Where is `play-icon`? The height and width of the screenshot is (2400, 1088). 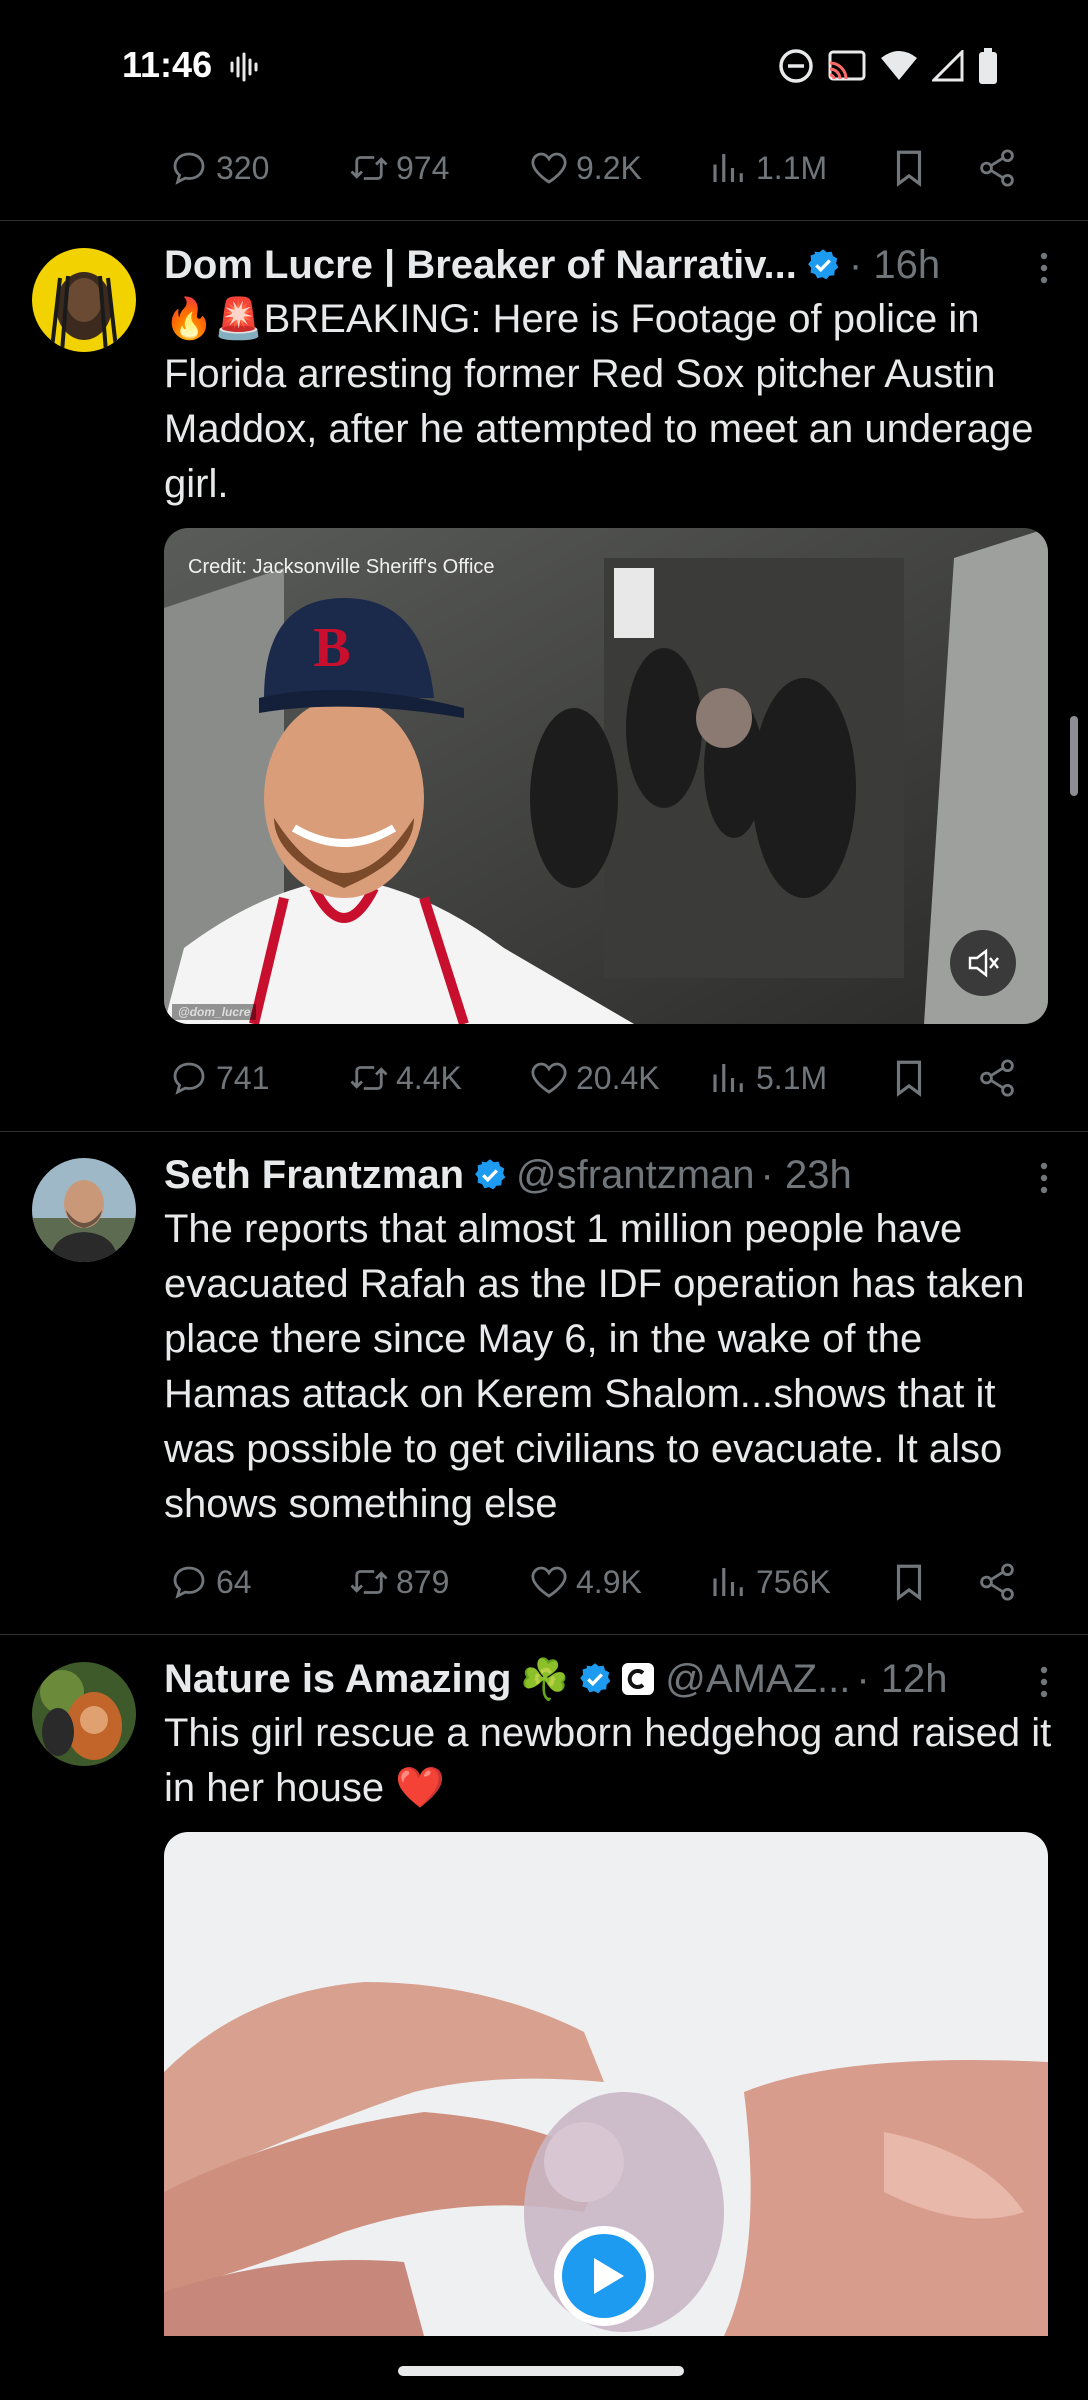 play-icon is located at coordinates (604, 2276).